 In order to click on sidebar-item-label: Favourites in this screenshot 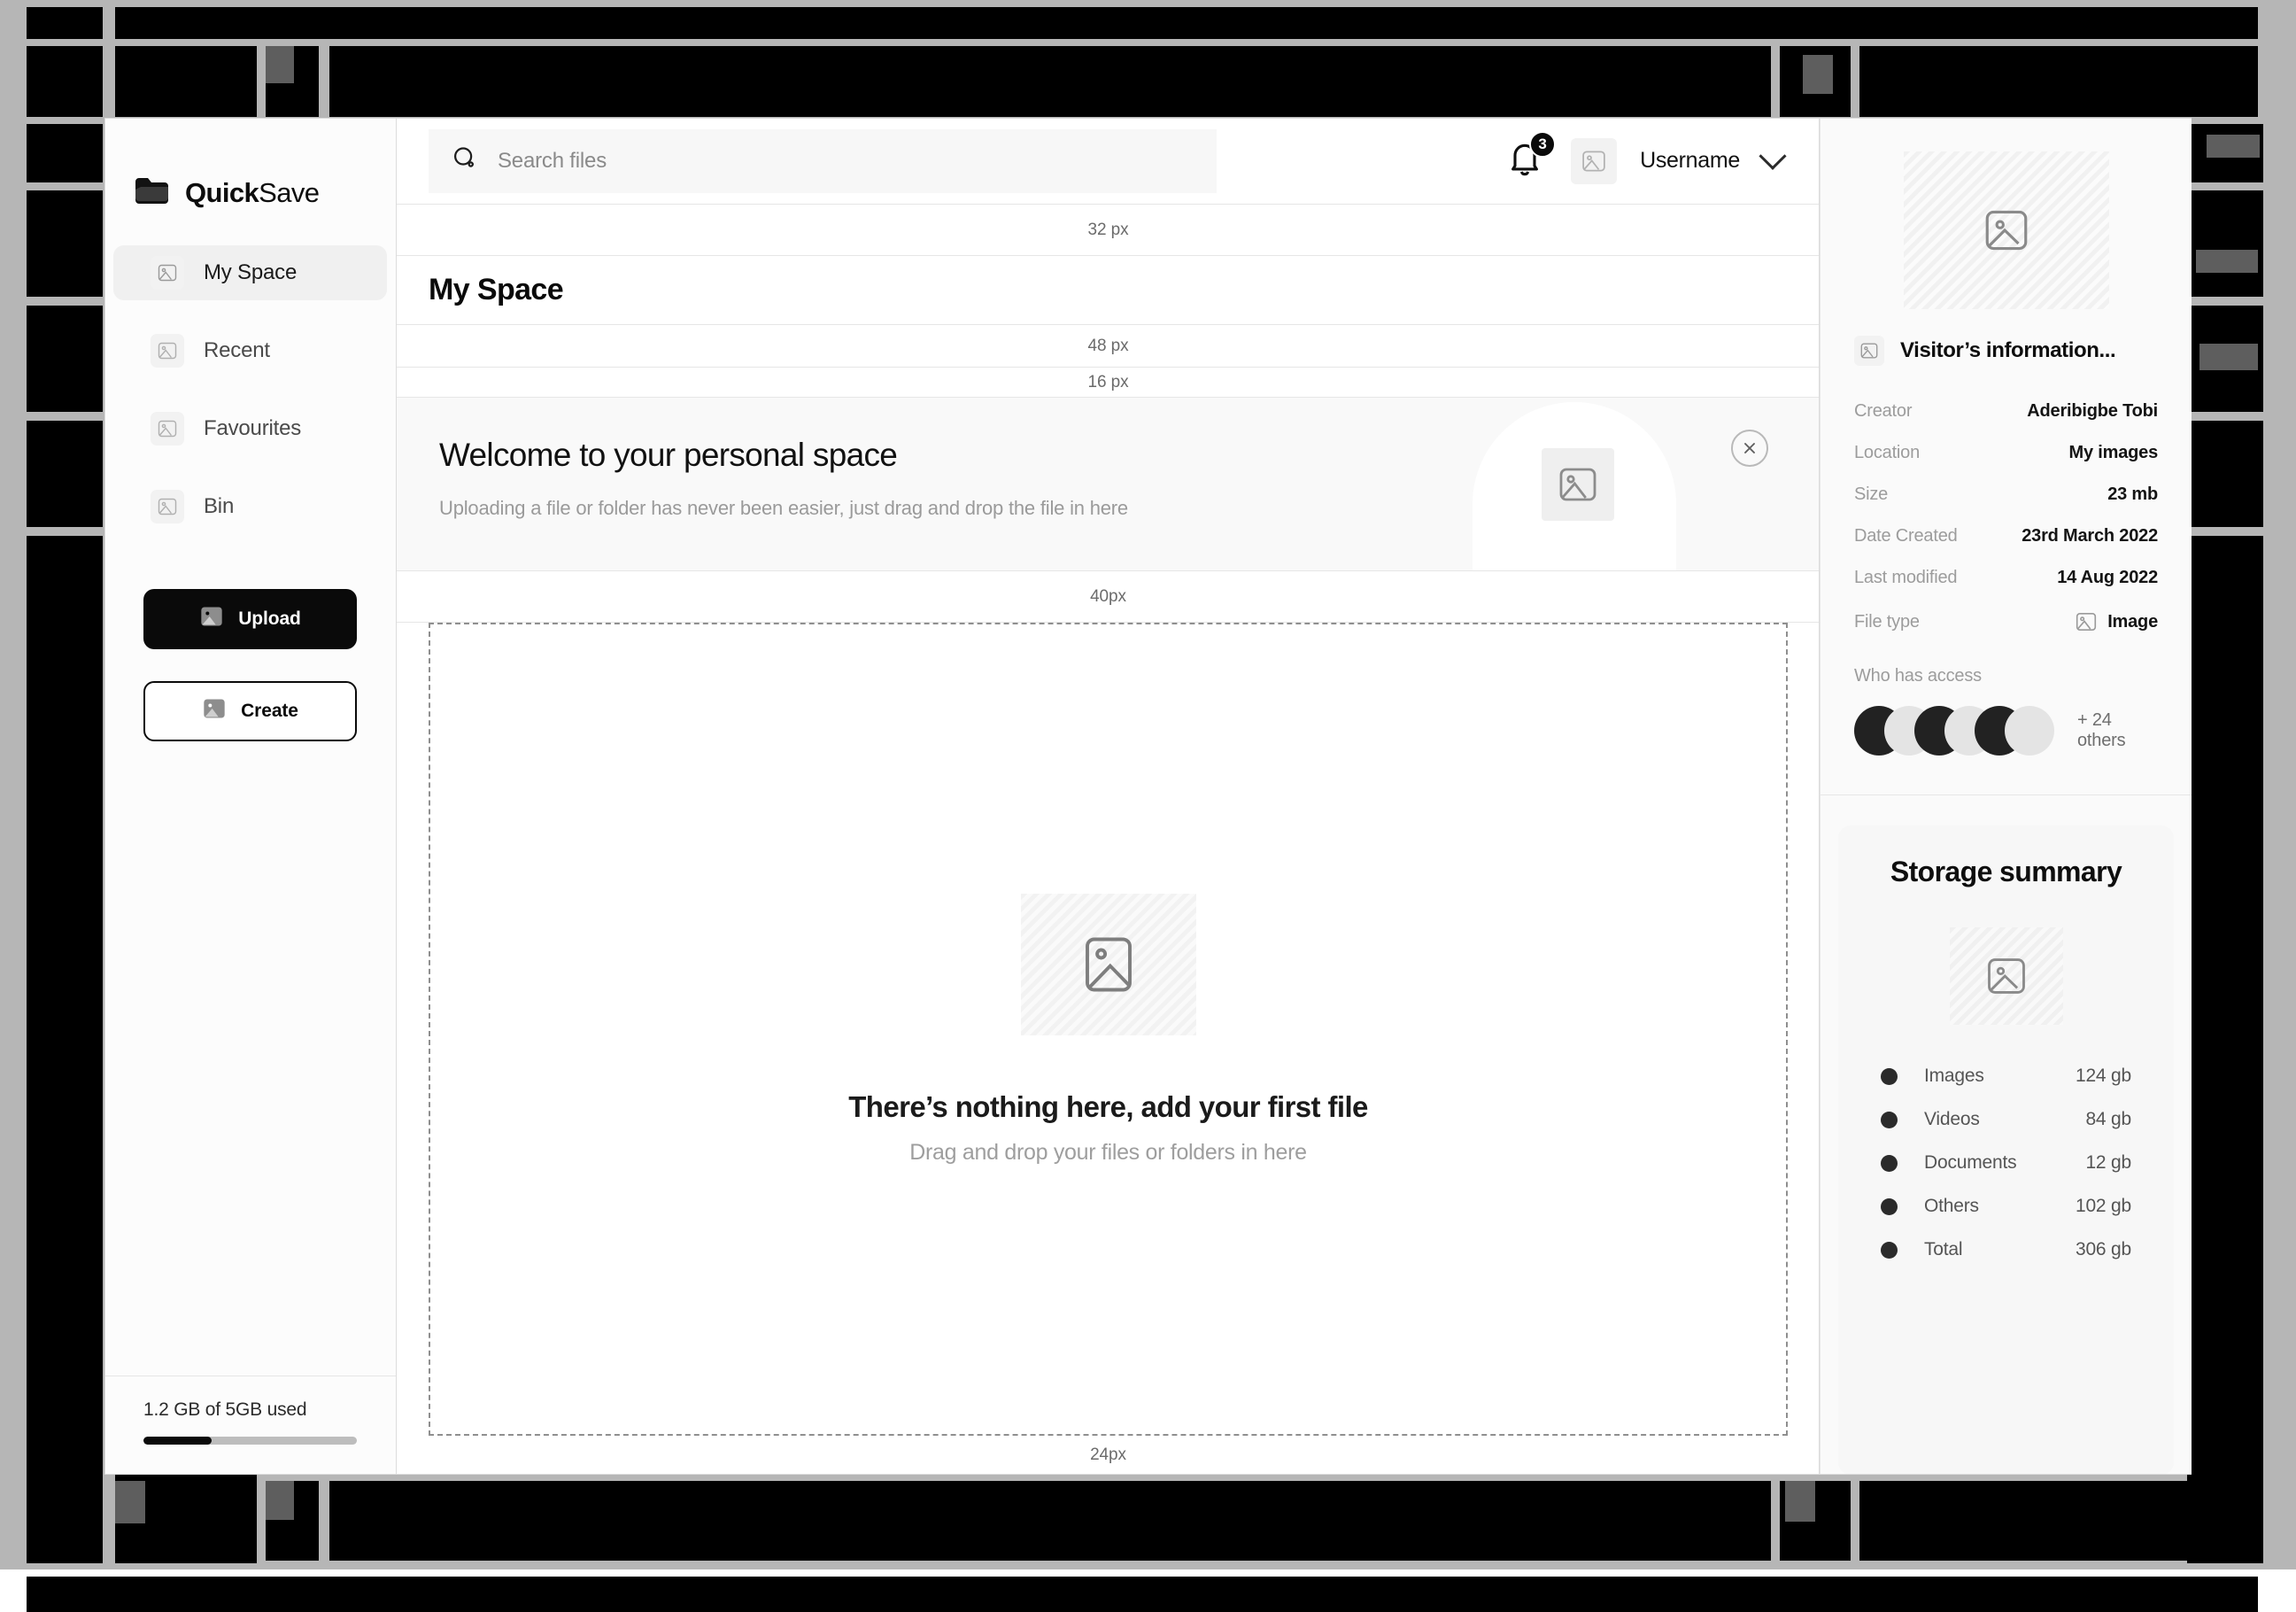, I will do `click(253, 428)`.